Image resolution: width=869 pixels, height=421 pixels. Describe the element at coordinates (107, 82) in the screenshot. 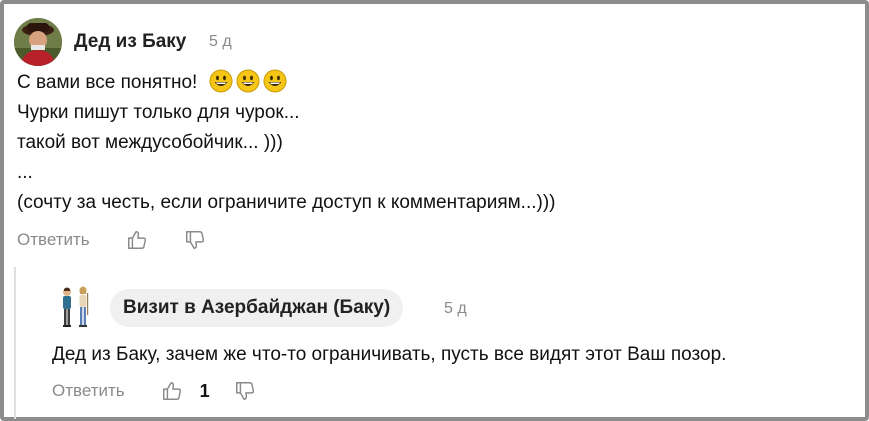

I see `comment-line: С вами все понятно!` at that location.